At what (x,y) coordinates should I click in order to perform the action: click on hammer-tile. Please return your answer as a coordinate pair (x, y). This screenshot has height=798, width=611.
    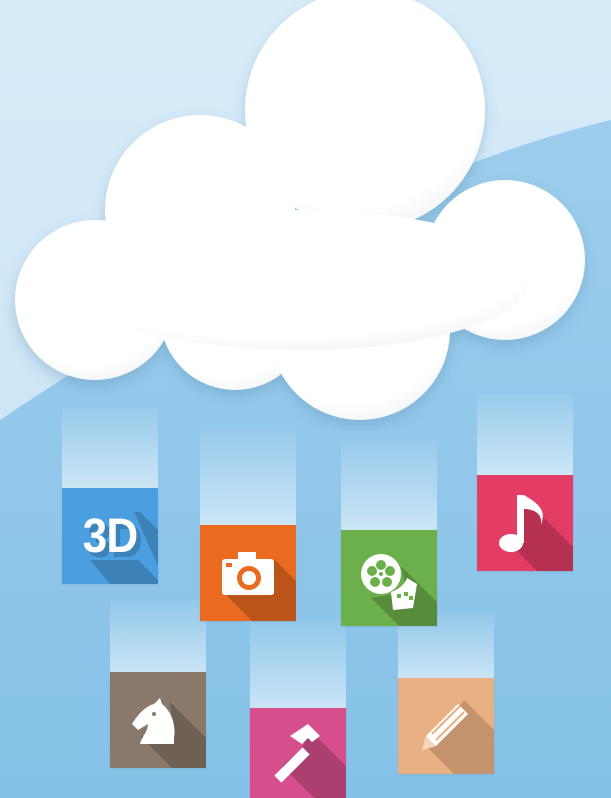
    Looking at the image, I should click on (298, 753).